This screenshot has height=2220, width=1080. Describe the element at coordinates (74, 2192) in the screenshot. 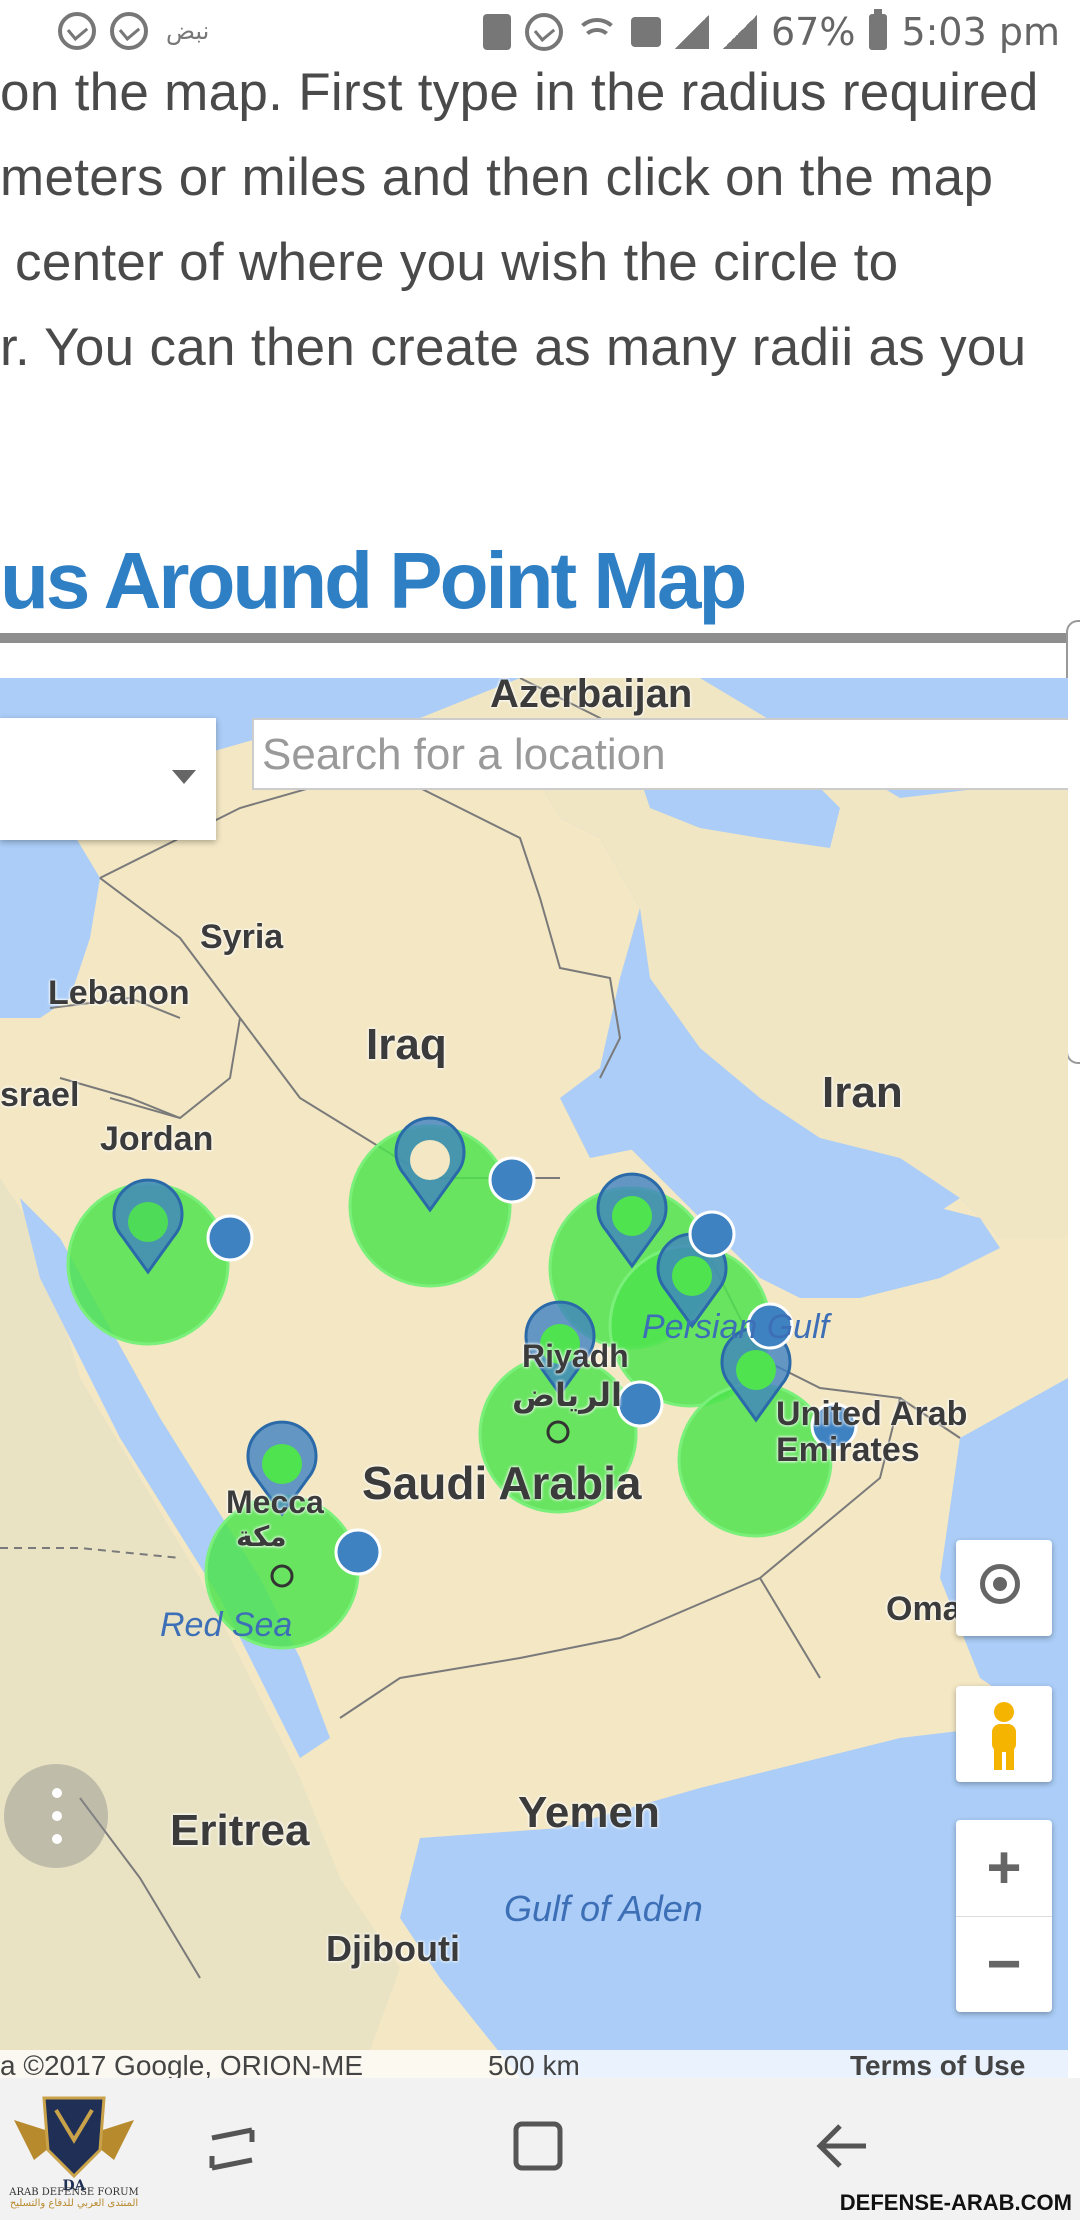

I see `forum-caption-en: ARAB DEFENSE FORUM` at that location.